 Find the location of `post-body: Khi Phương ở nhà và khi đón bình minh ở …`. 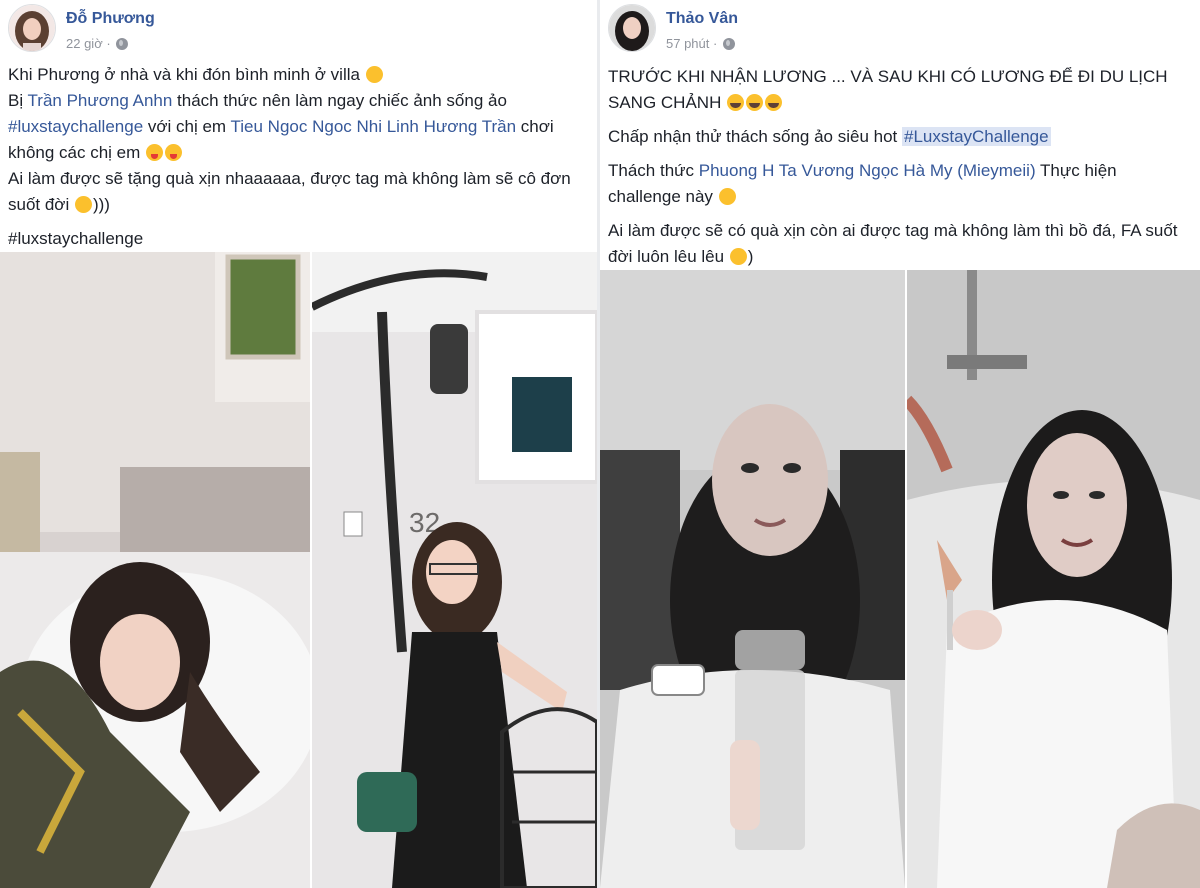

post-body: Khi Phương ở nhà và khi đón bình minh ở … is located at coordinates (298, 161).